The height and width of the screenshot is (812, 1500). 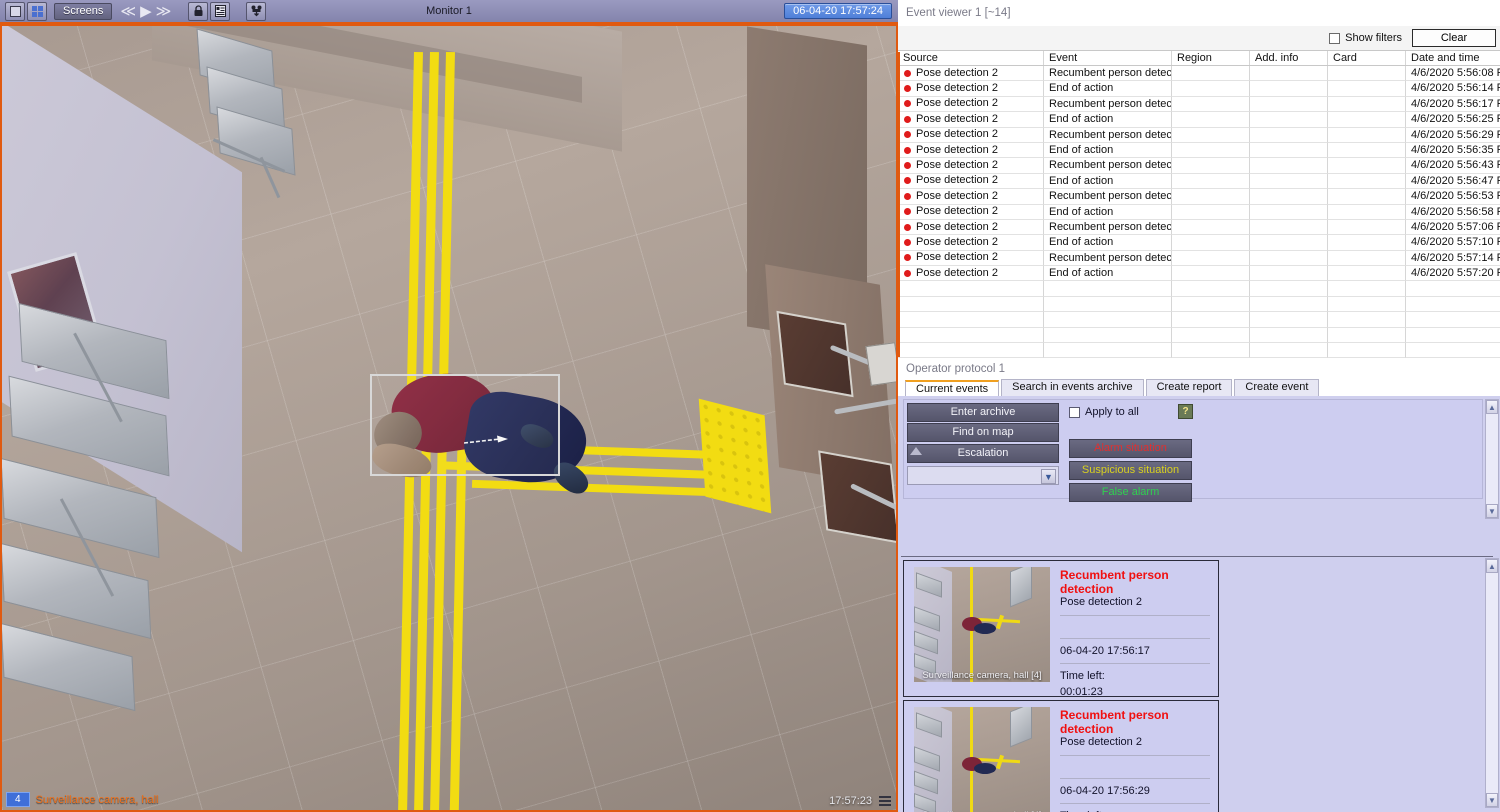 What do you see at coordinates (1211, 274) in the screenshot?
I see `cell-region` at bounding box center [1211, 274].